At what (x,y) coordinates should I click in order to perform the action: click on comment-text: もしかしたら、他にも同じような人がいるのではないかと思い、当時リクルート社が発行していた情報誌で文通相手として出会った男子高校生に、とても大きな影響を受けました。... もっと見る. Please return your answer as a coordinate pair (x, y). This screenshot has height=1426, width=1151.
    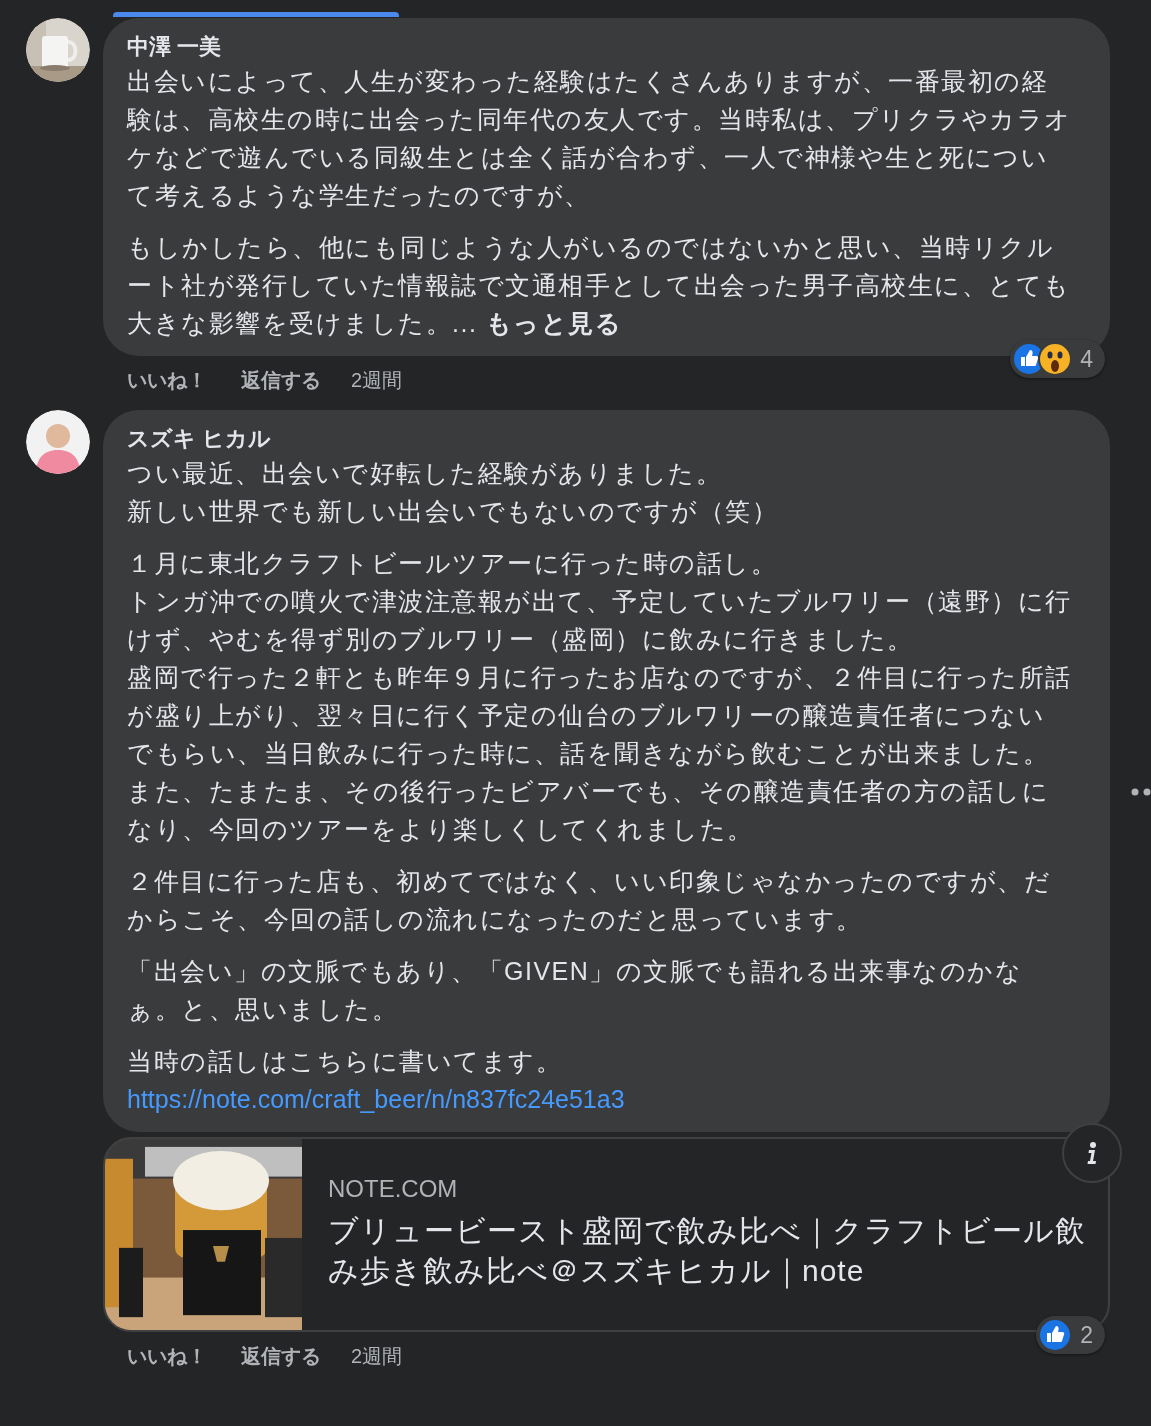
    Looking at the image, I should click on (599, 285).